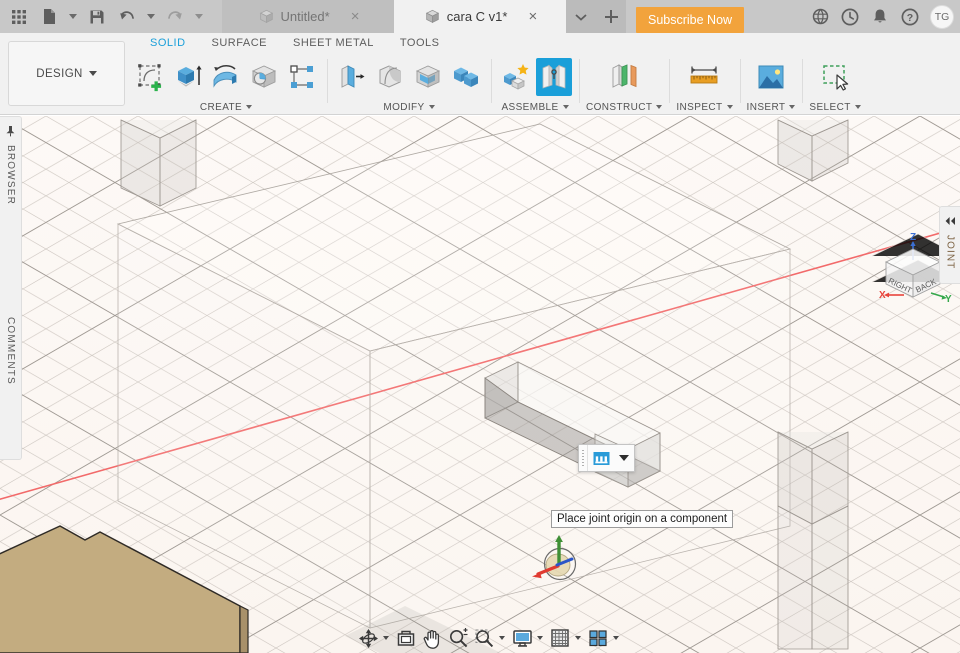 This screenshot has height=653, width=960. I want to click on new-file-button, so click(49, 17).